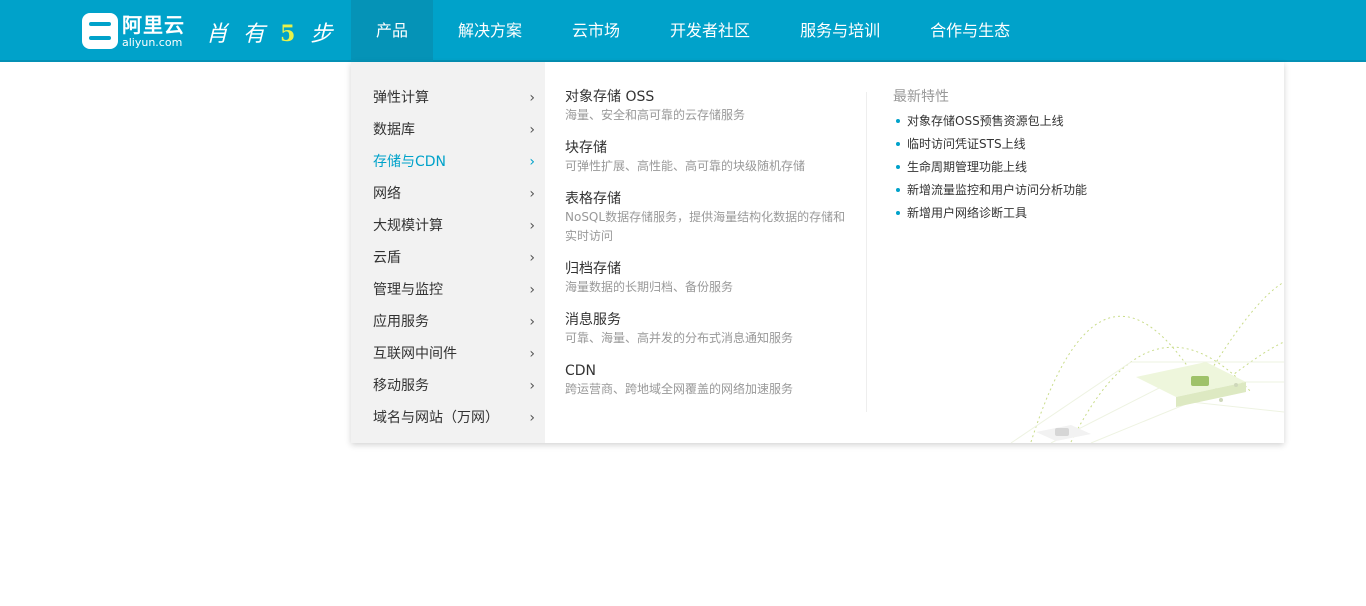 The image size is (1366, 606). I want to click on nav-item-2: 云市场, so click(596, 31).